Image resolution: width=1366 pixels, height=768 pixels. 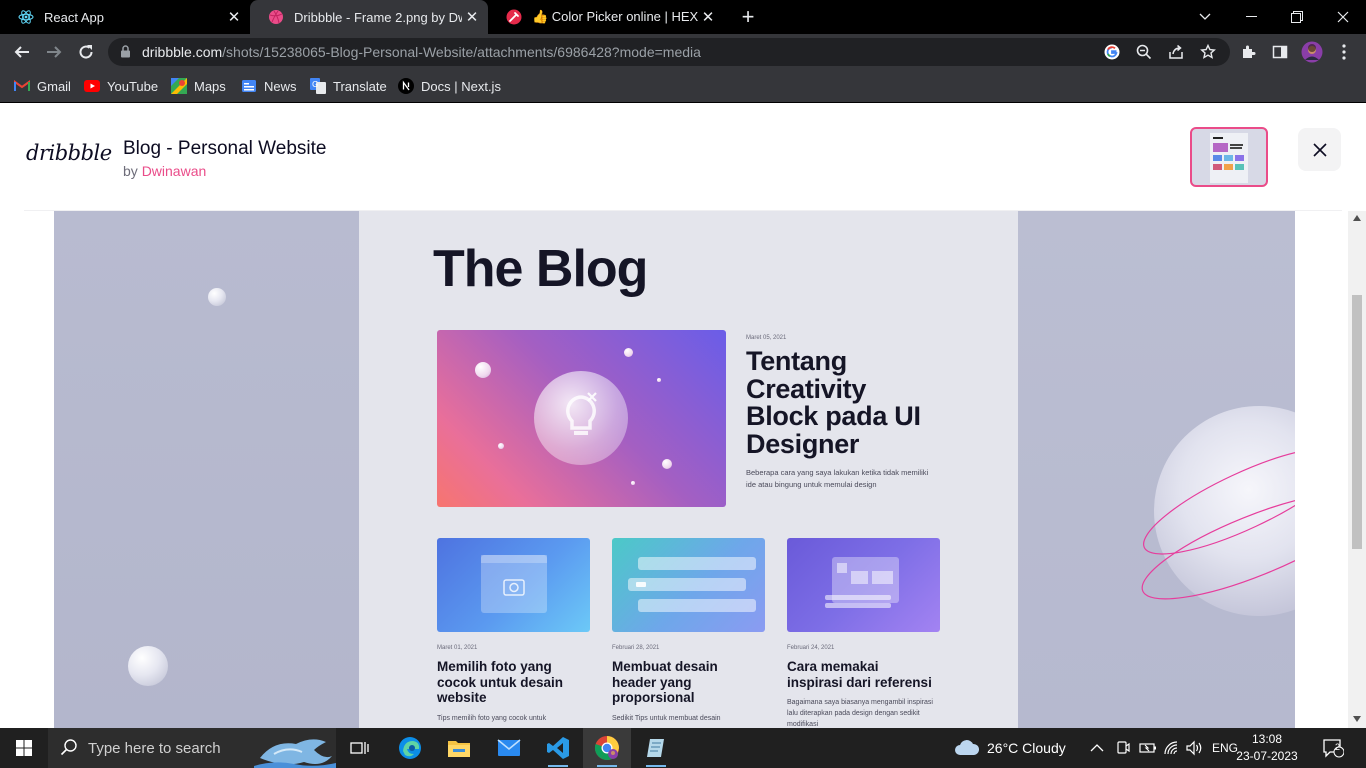 What do you see at coordinates (457, 648) in the screenshot?
I see `article-date: Maret 01, 2021` at bounding box center [457, 648].